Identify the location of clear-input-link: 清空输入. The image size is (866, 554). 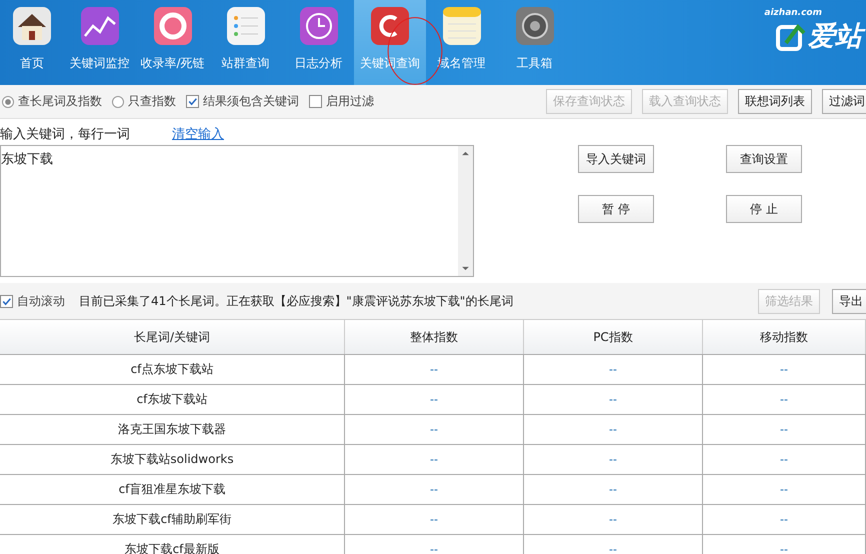
(198, 134).